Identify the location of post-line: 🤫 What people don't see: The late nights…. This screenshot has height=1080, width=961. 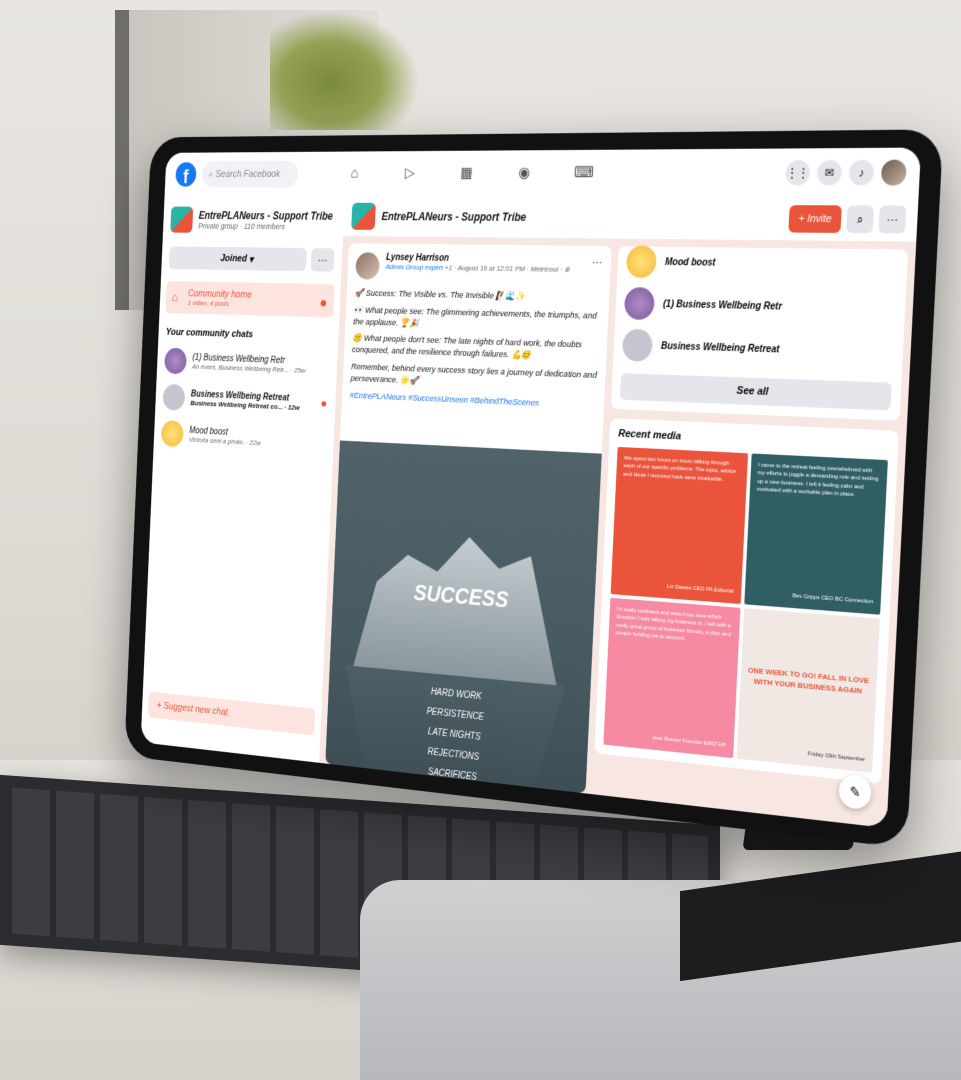
(475, 349).